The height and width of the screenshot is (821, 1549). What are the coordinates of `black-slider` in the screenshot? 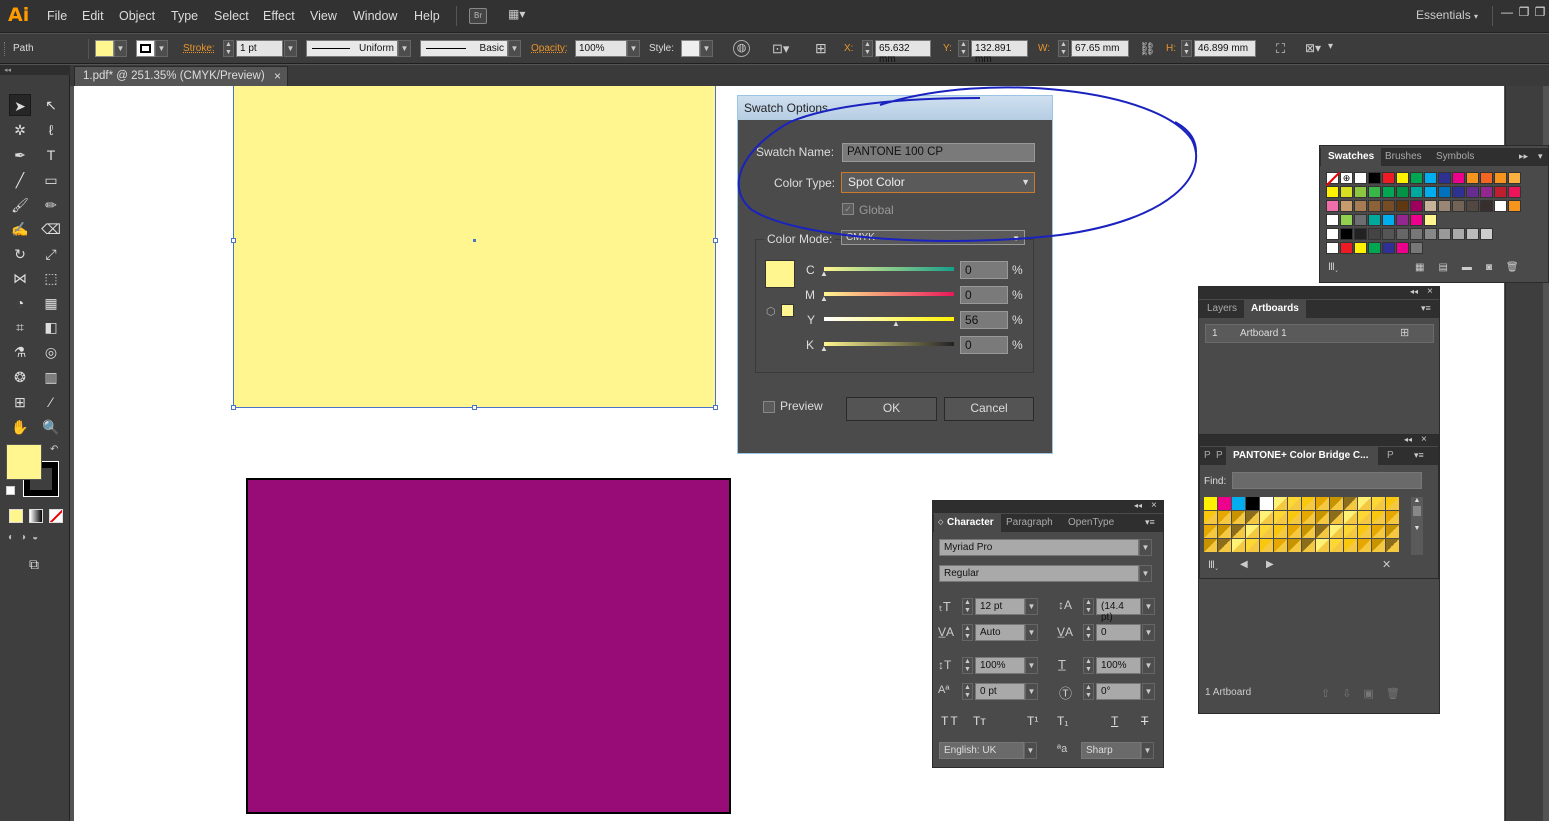 It's located at (889, 344).